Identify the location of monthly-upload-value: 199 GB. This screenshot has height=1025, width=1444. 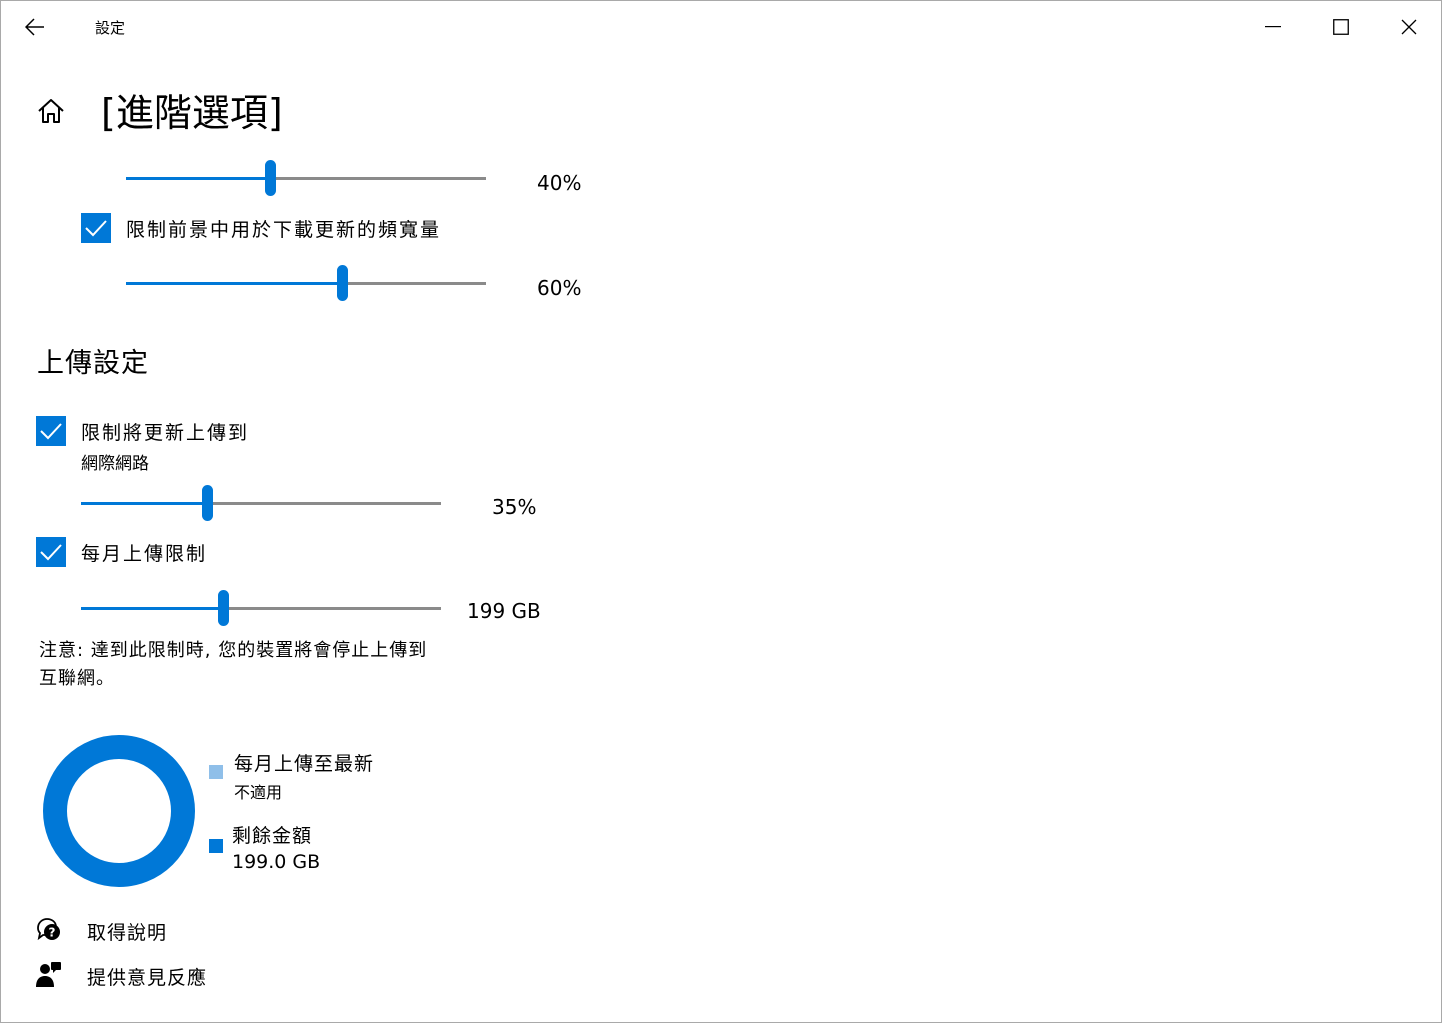
(504, 611).